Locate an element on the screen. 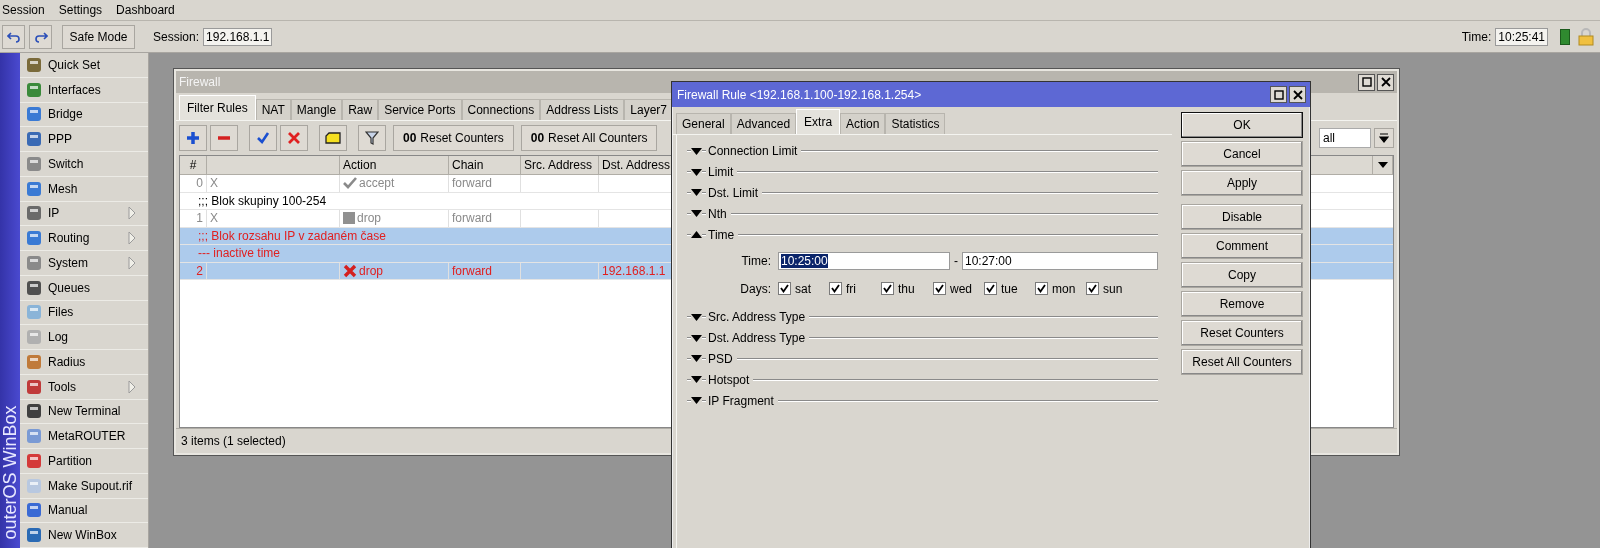 Image resolution: width=1600 pixels, height=548 pixels. undo-button is located at coordinates (13, 36).